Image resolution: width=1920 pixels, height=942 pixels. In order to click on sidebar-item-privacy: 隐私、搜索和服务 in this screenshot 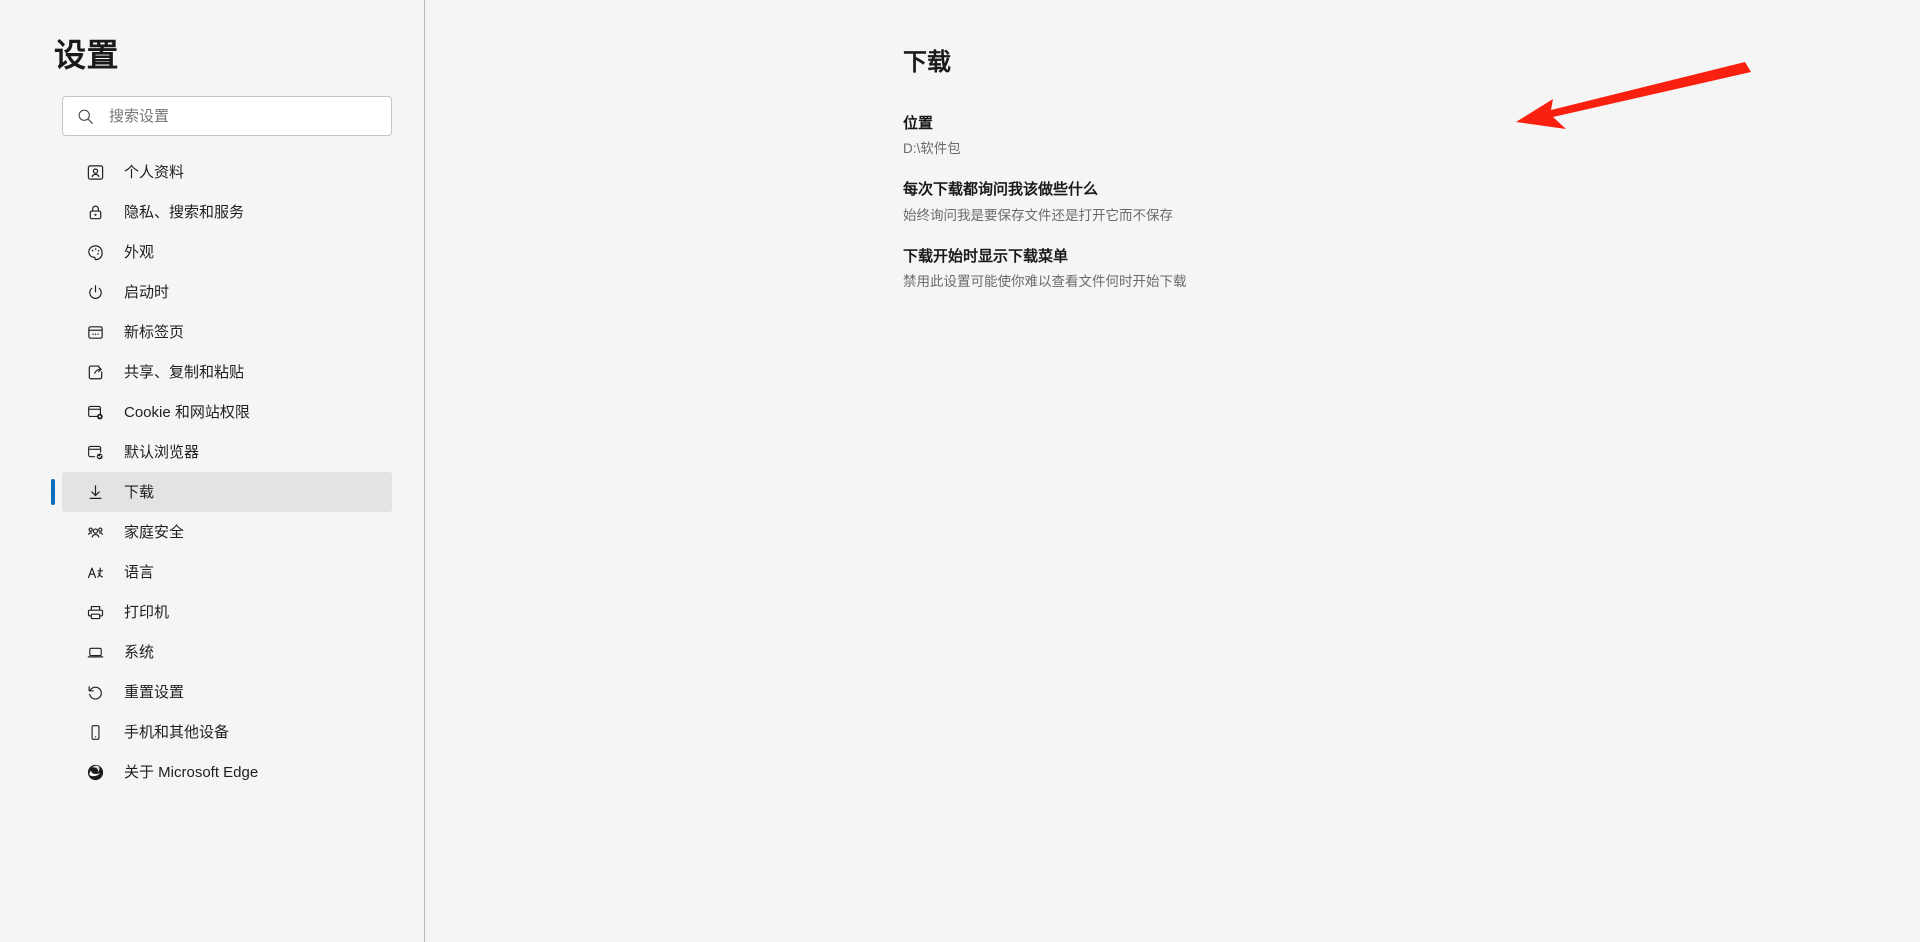, I will do `click(227, 212)`.